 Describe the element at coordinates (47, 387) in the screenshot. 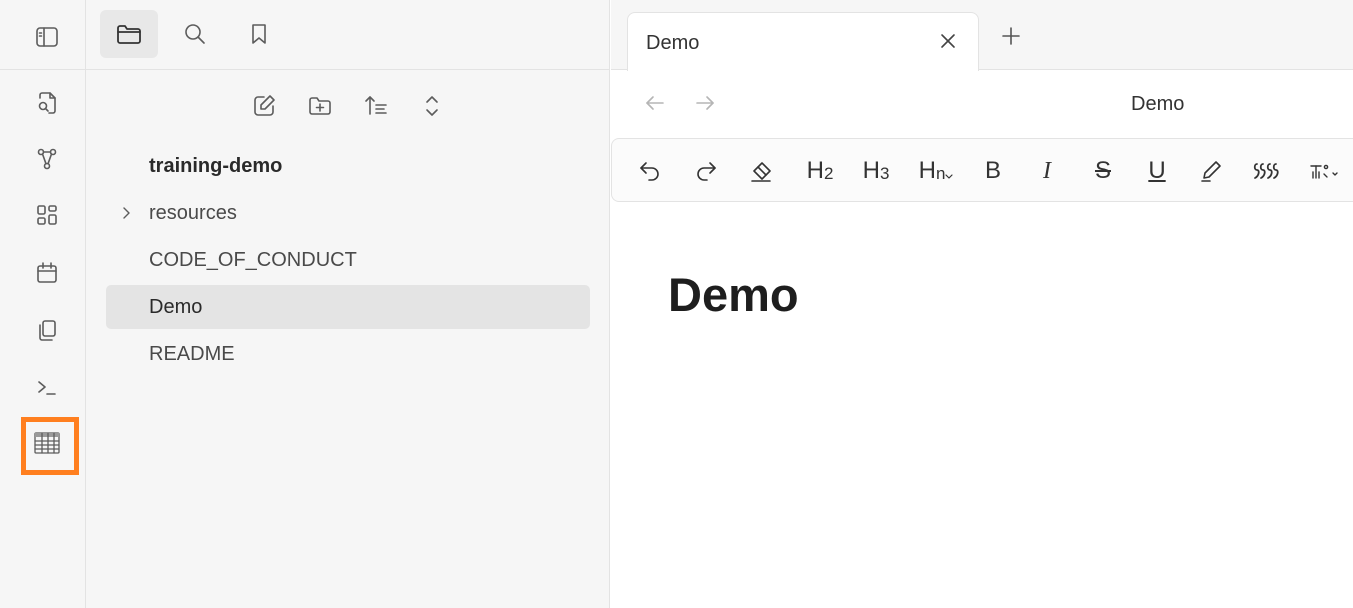

I see `command-palette-icon` at that location.